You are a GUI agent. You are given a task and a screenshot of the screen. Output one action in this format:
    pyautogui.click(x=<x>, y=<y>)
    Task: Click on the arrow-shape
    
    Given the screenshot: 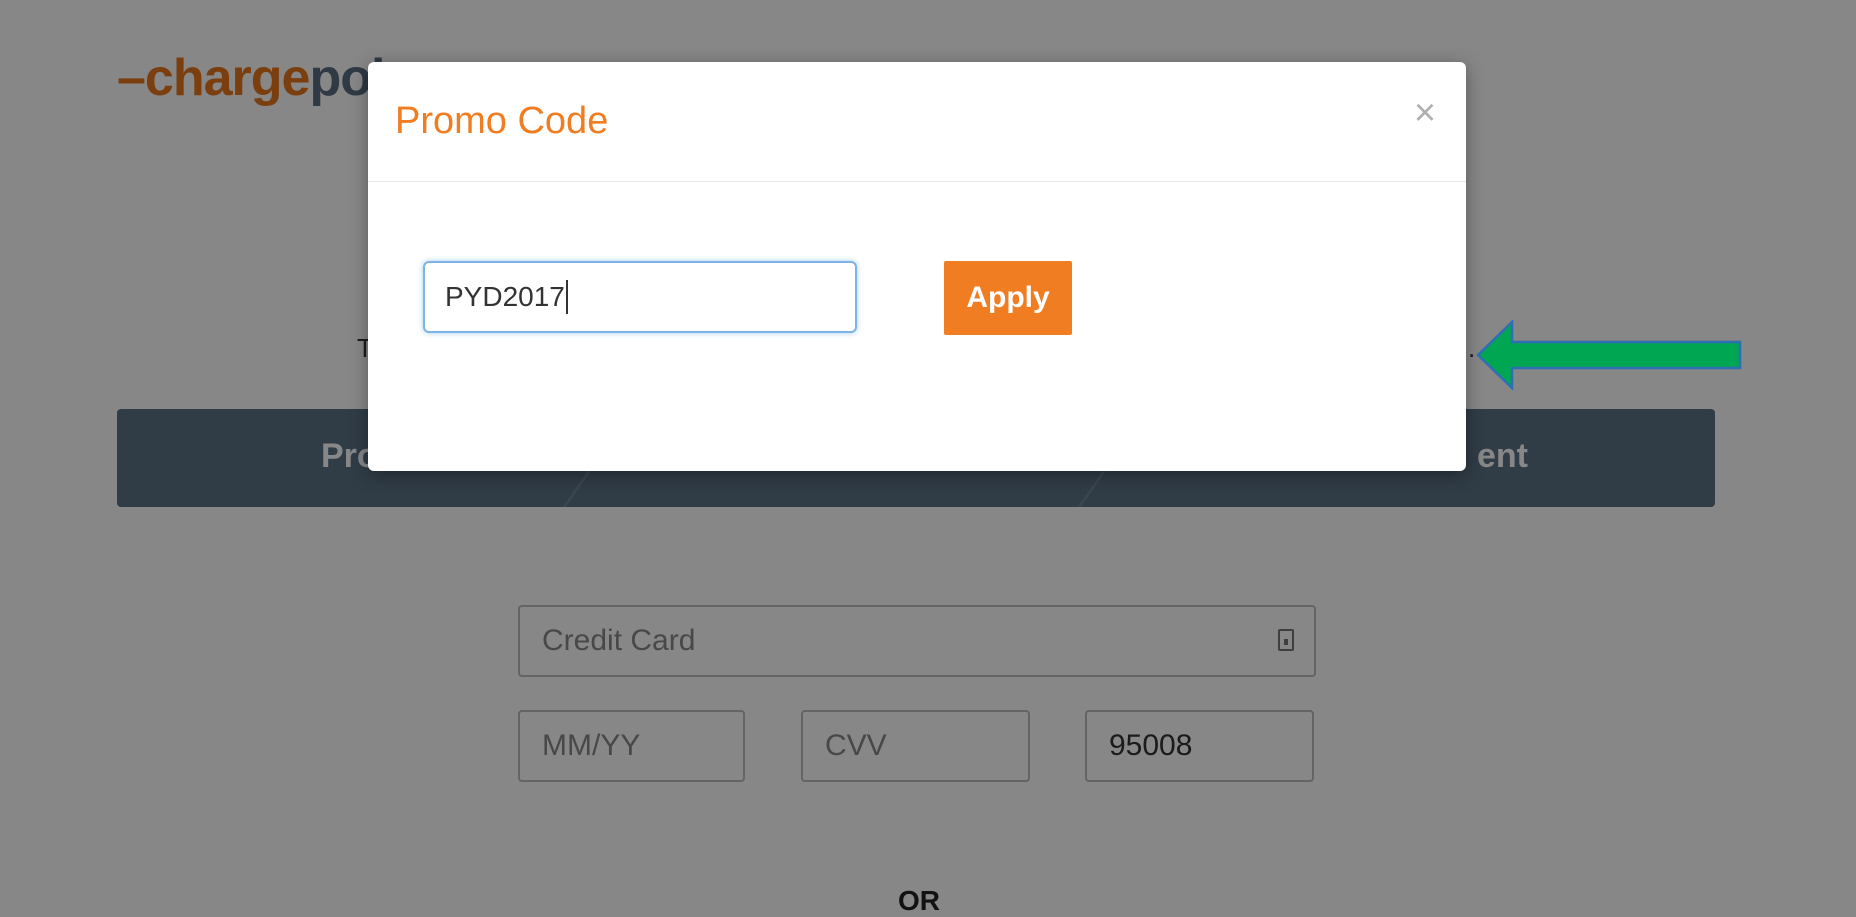 What is the action you would take?
    pyautogui.click(x=1609, y=355)
    